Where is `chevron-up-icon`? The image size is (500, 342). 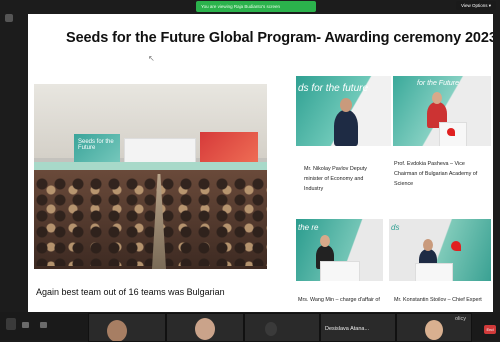
chevron-up-icon is located at coordinates (25, 325).